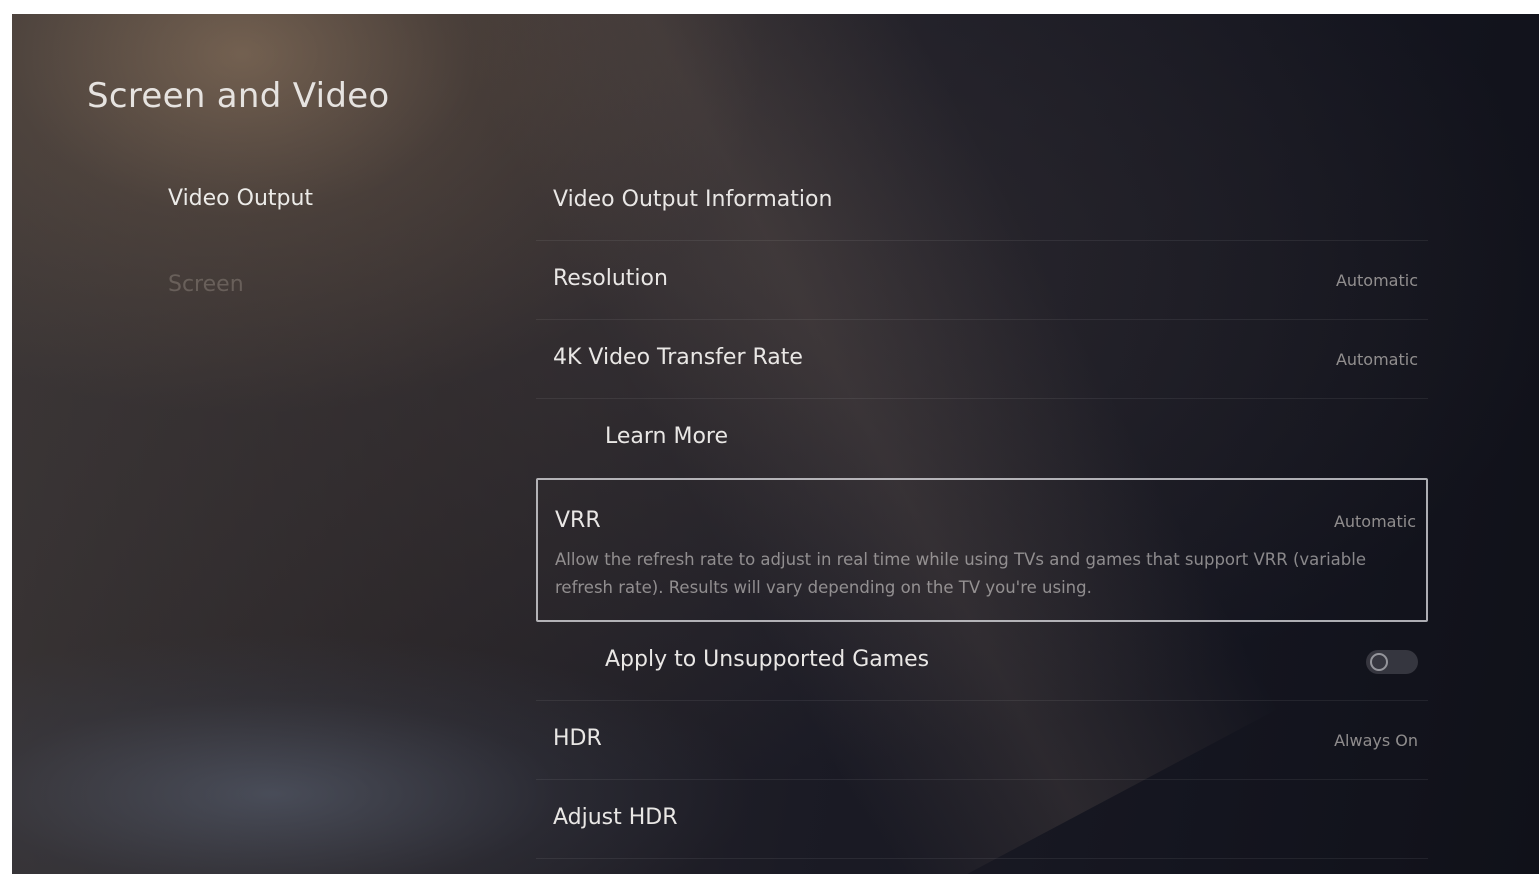 The width and height of the screenshot is (1539, 874). Describe the element at coordinates (982, 438) in the screenshot. I see `setting-learn-more: Learn More` at that location.